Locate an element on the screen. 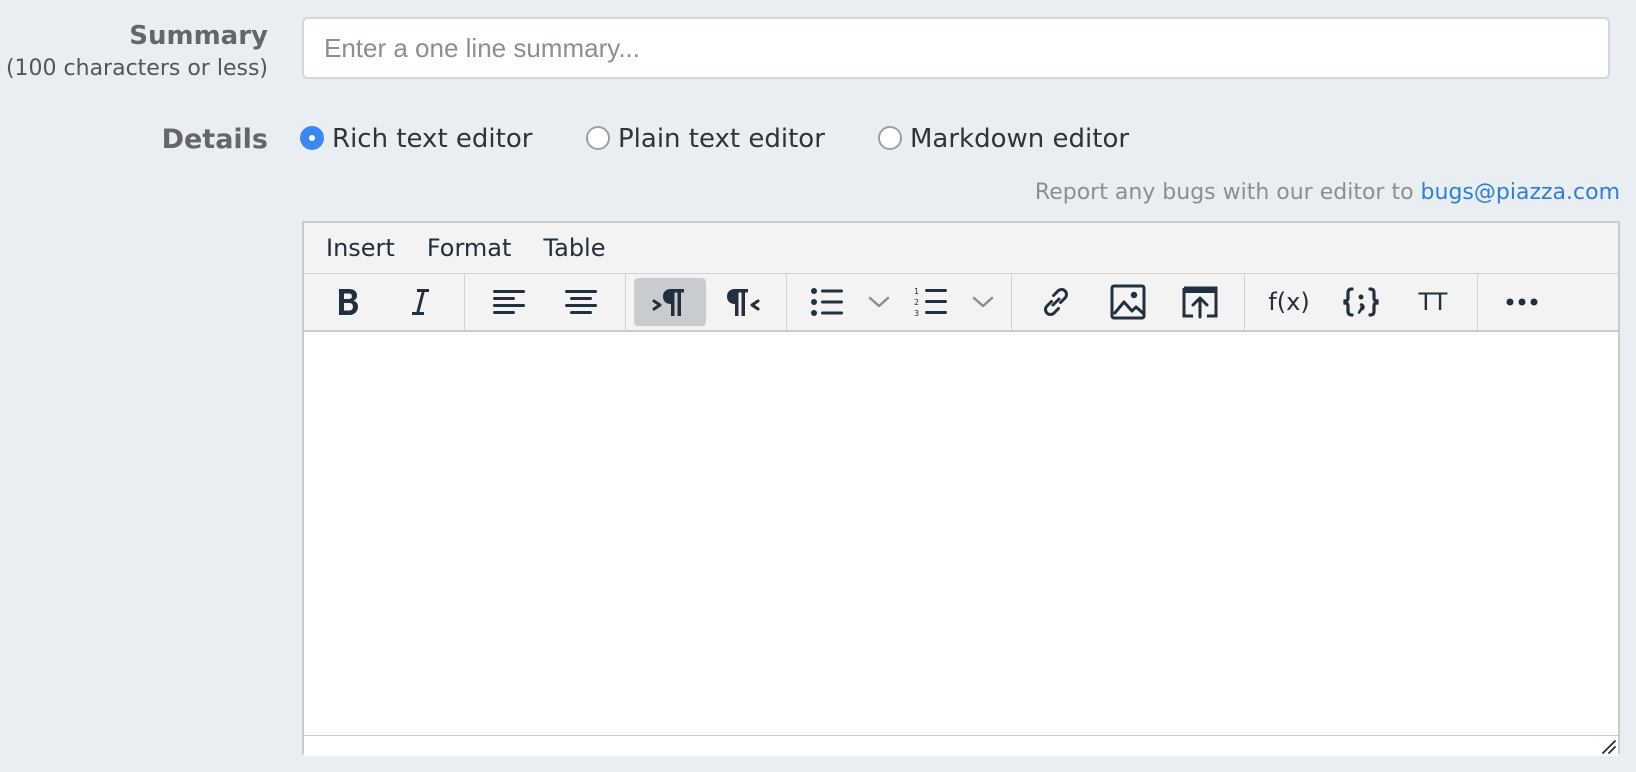 This screenshot has width=1636, height=772. menu-format: Format is located at coordinates (469, 248).